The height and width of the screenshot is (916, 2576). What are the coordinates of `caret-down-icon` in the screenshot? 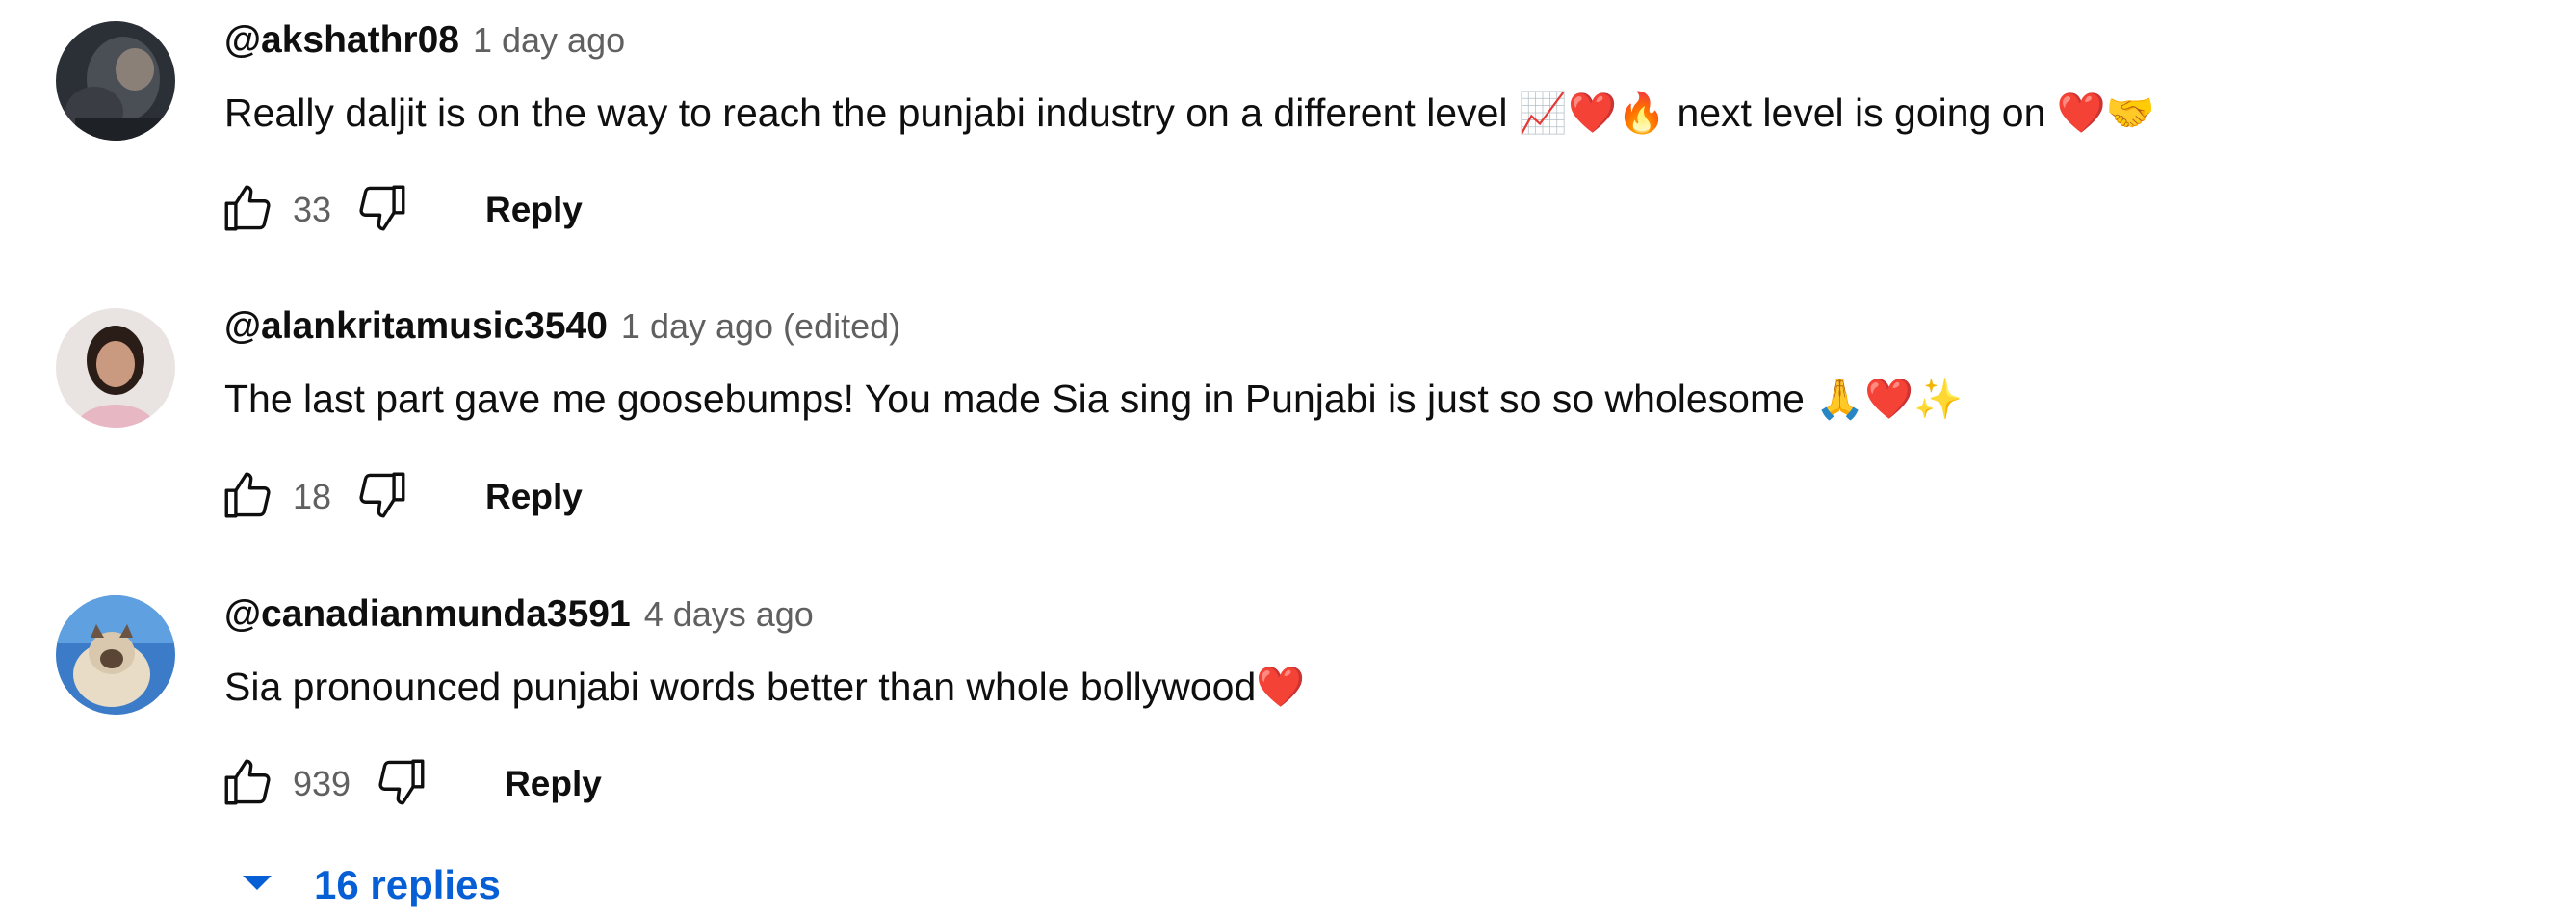 It's located at (257, 886).